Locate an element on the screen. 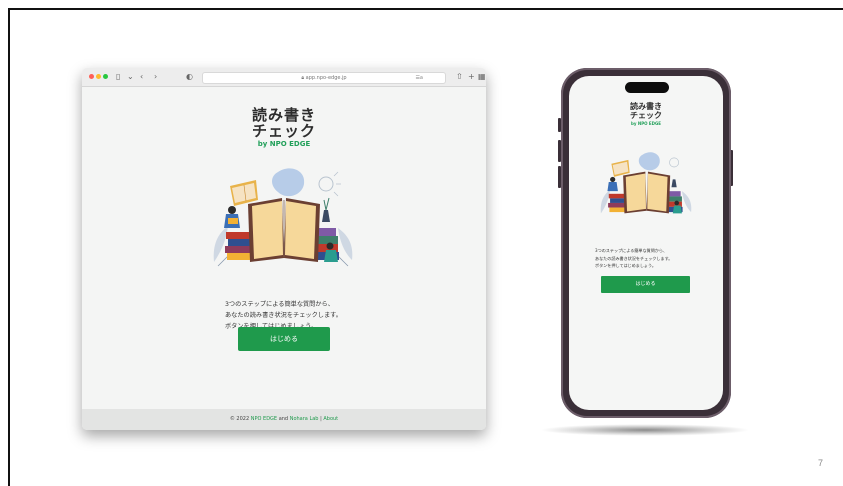 This screenshot has width=843, height=486. description-line2: あなたの読み書き状況をチェックします。 is located at coordinates (283, 315).